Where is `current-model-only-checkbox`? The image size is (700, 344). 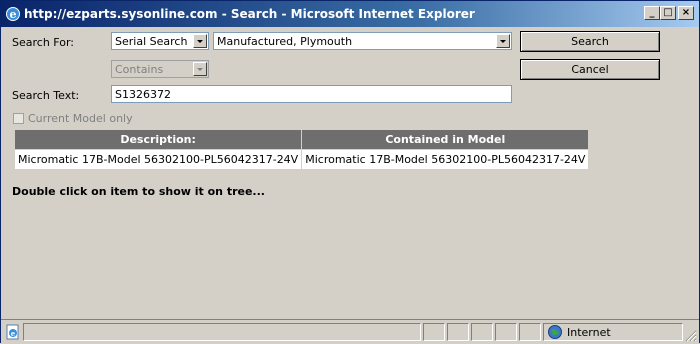 current-model-only-checkbox is located at coordinates (18, 118).